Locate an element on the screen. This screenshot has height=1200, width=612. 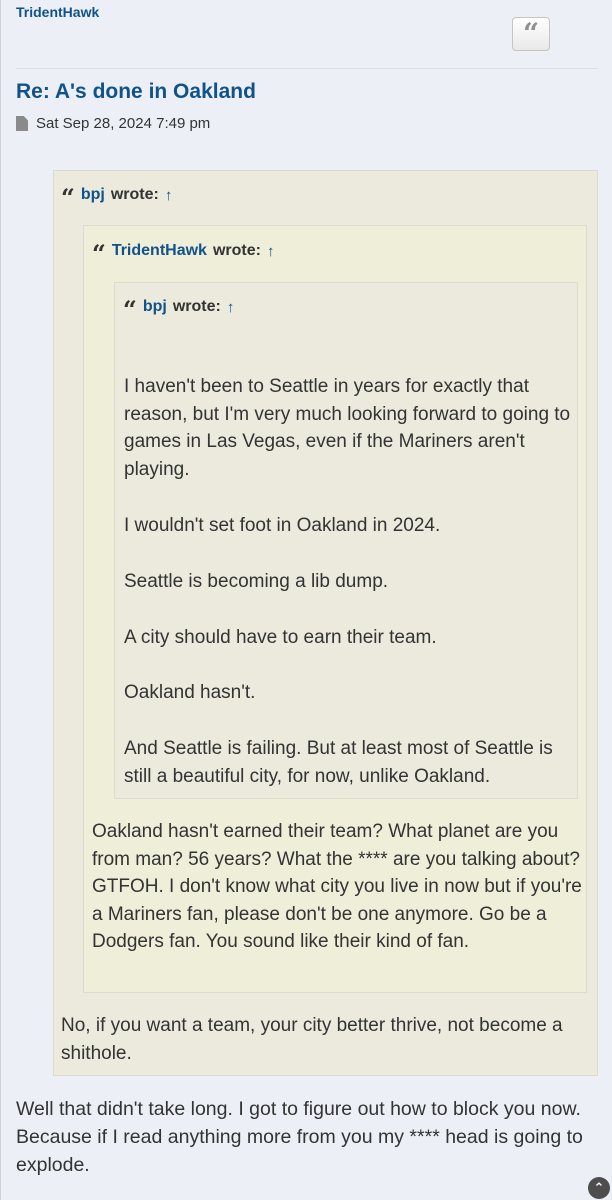
post-title: Re: A's done in Oakland is located at coordinates (136, 92).